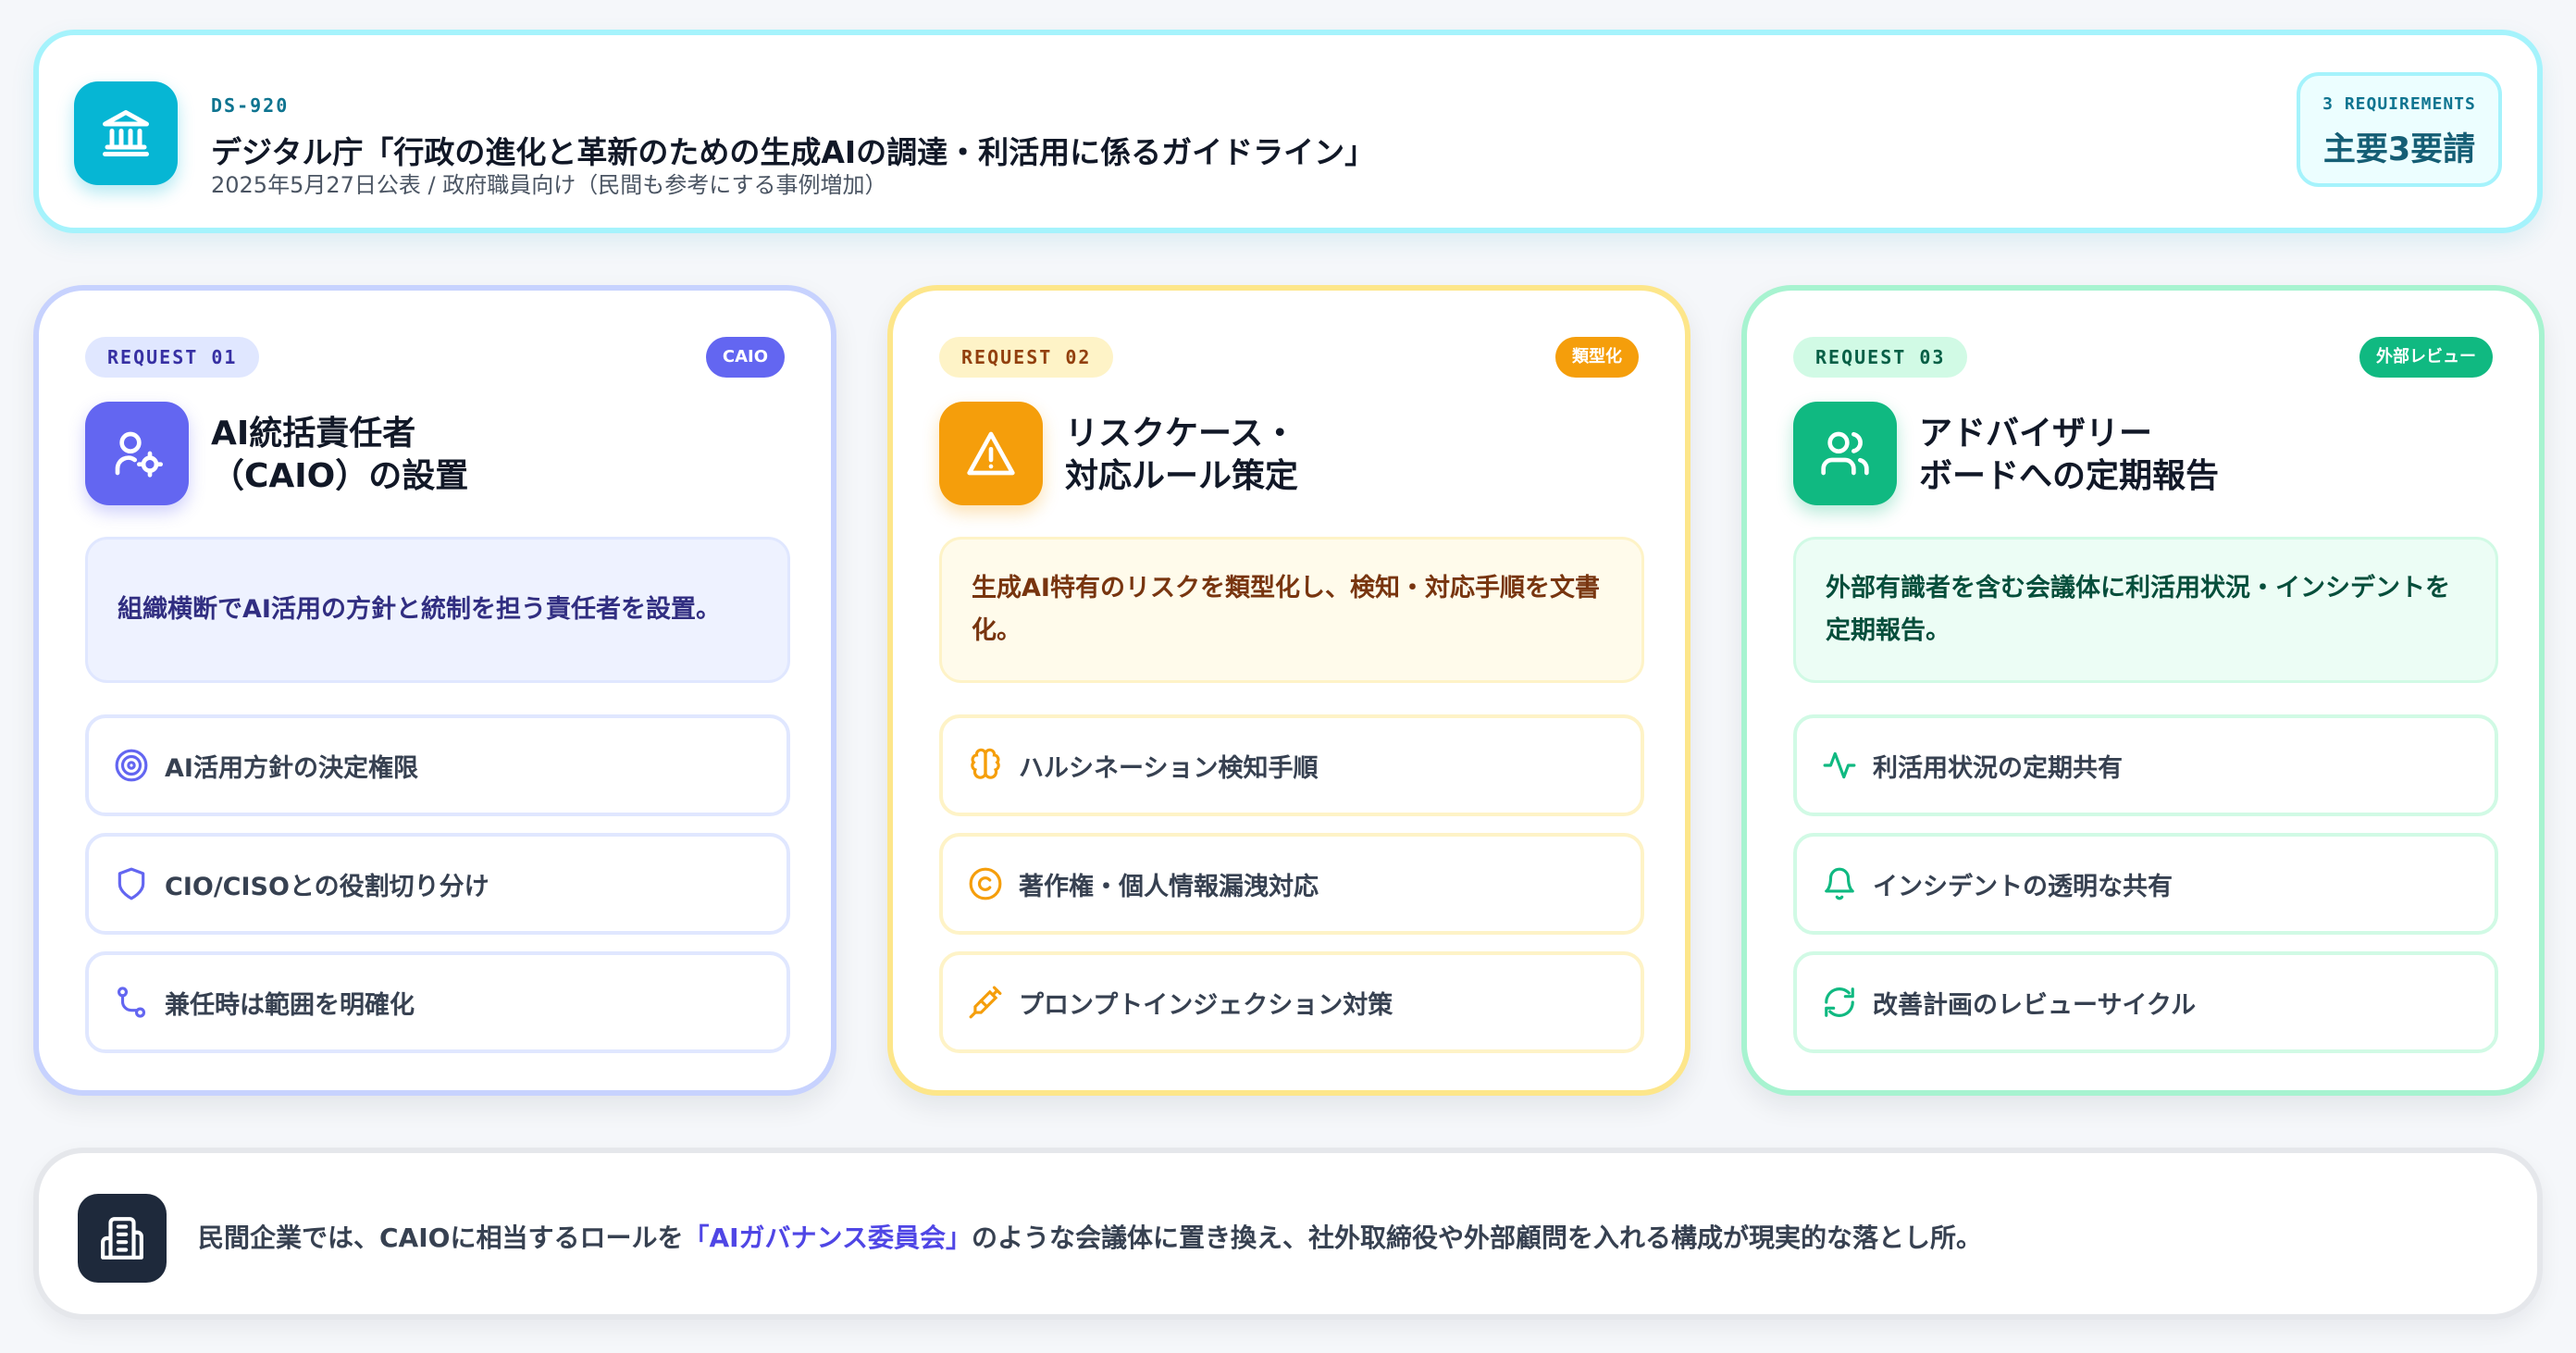 This screenshot has height=1353, width=2576. Describe the element at coordinates (132, 765) in the screenshot. I see `target-icon` at that location.